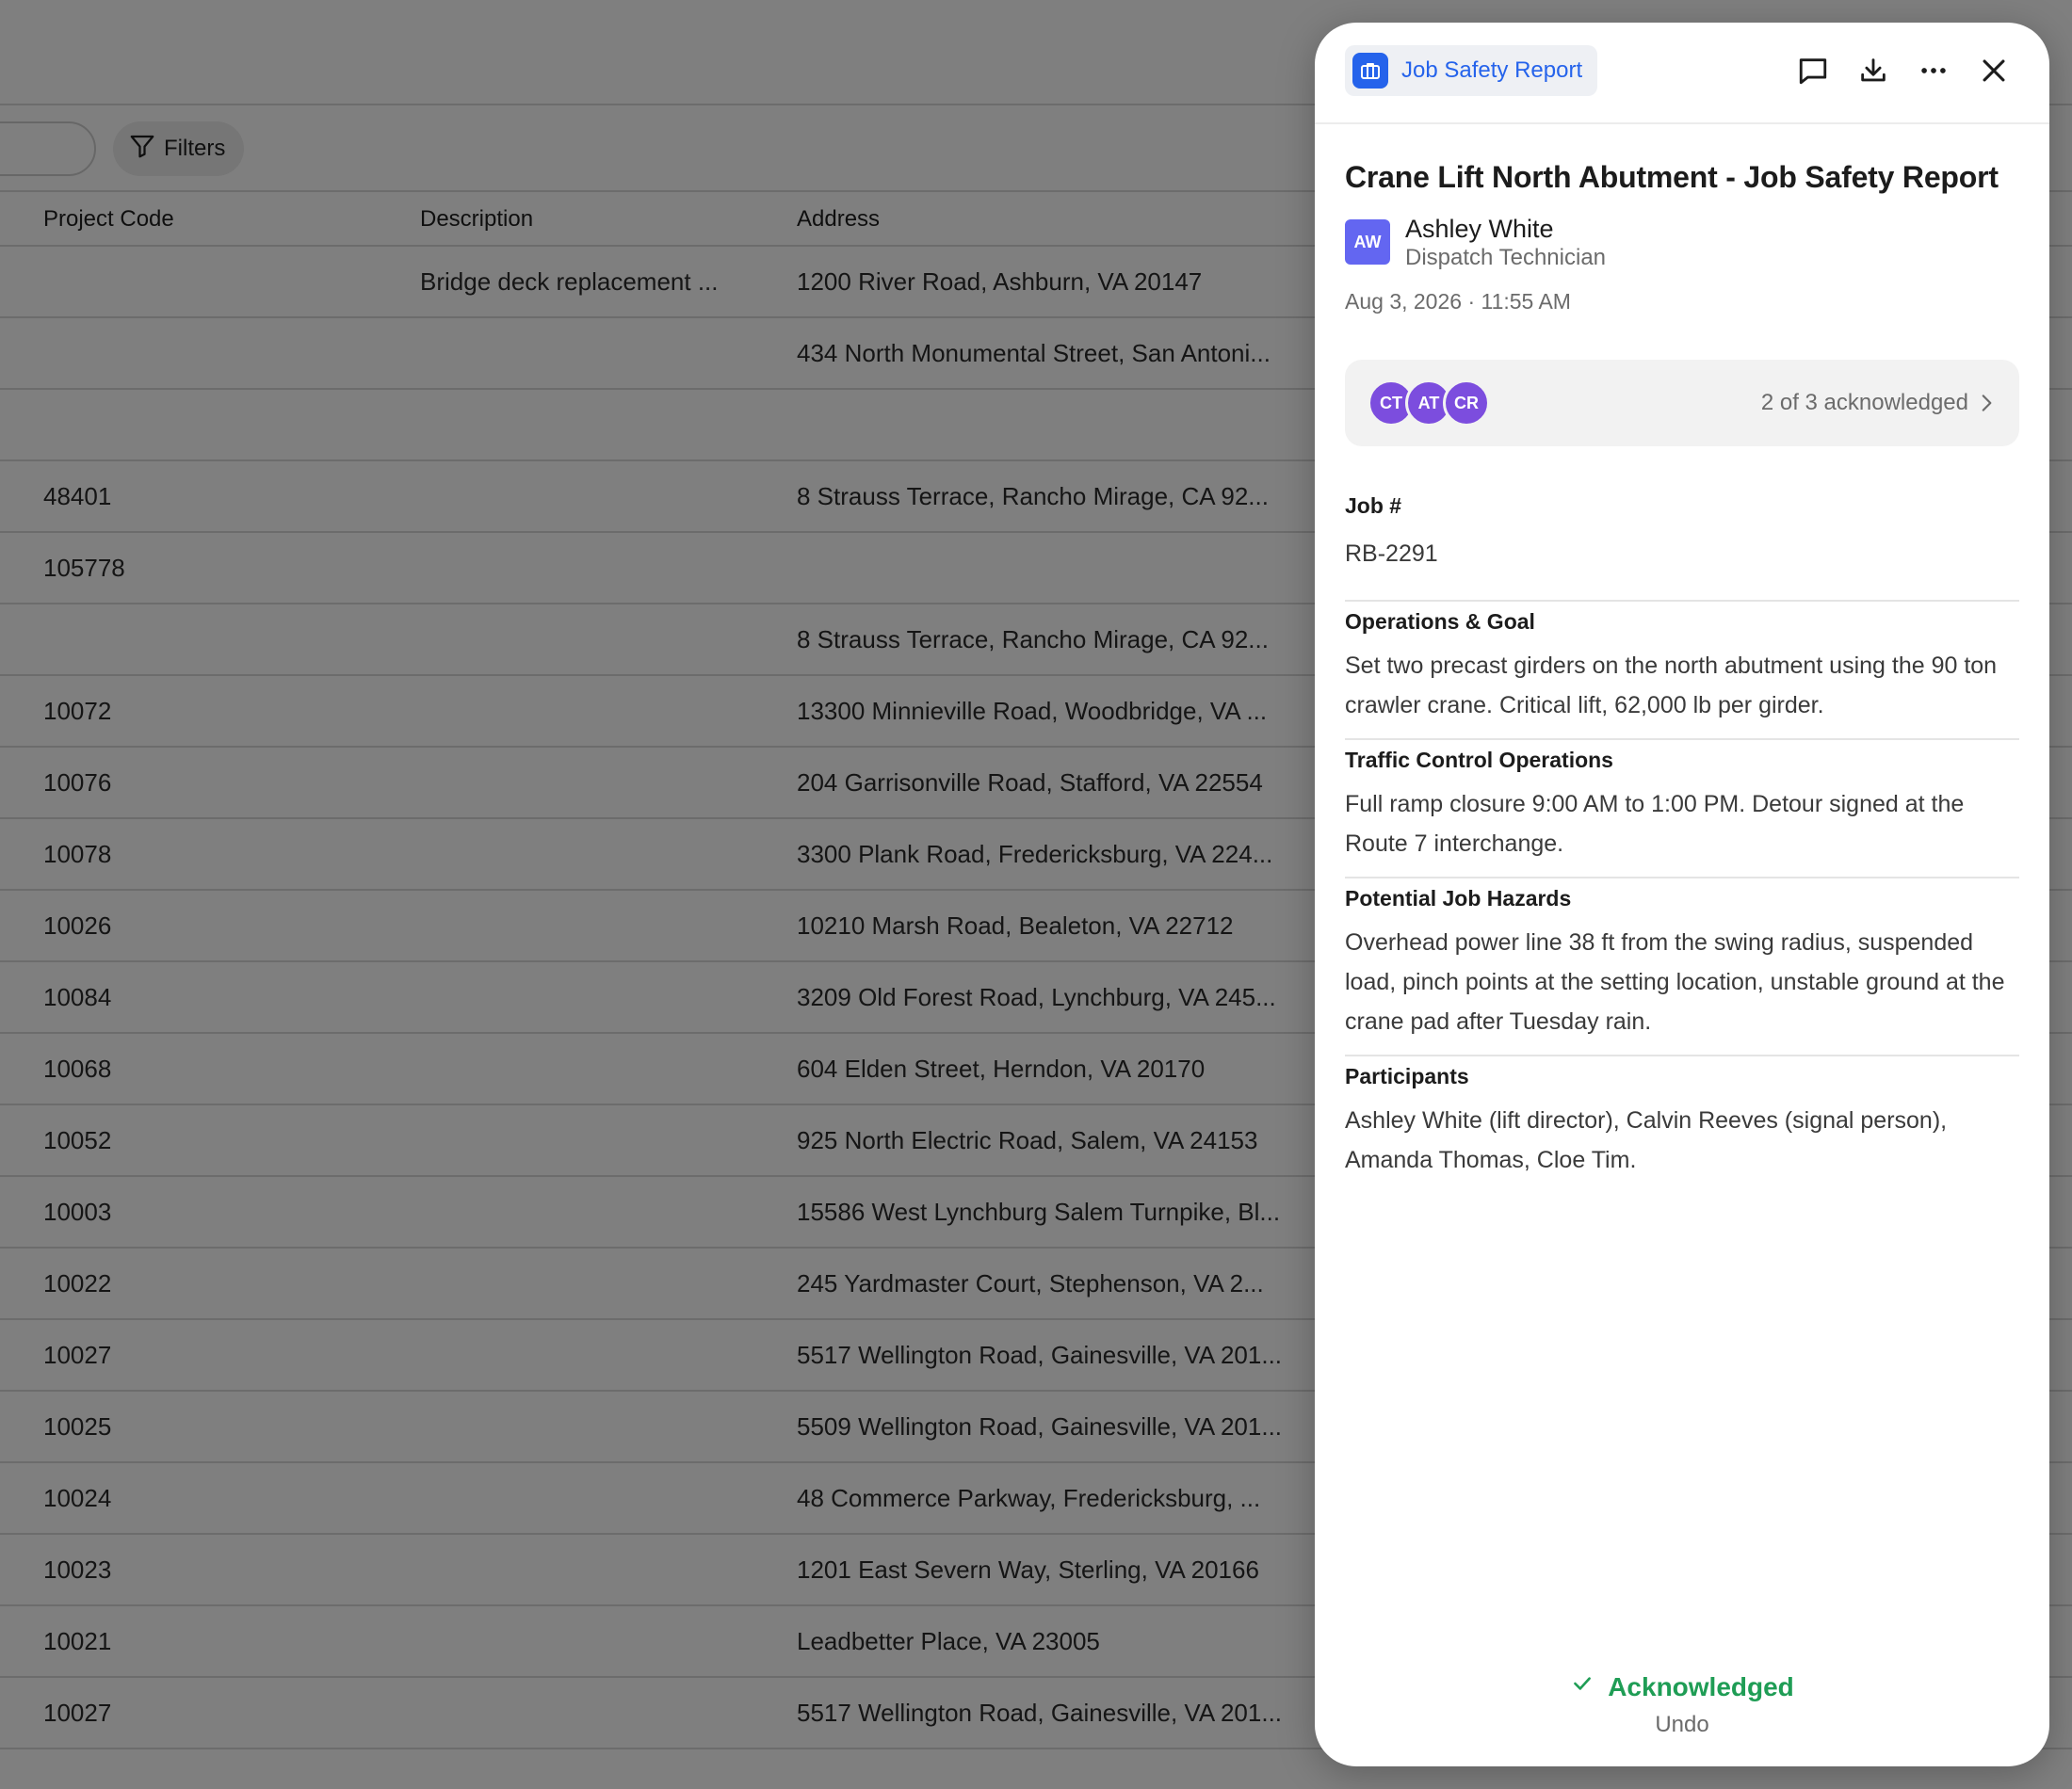 This screenshot has width=2072, height=1789. I want to click on avatar: CR, so click(1467, 403).